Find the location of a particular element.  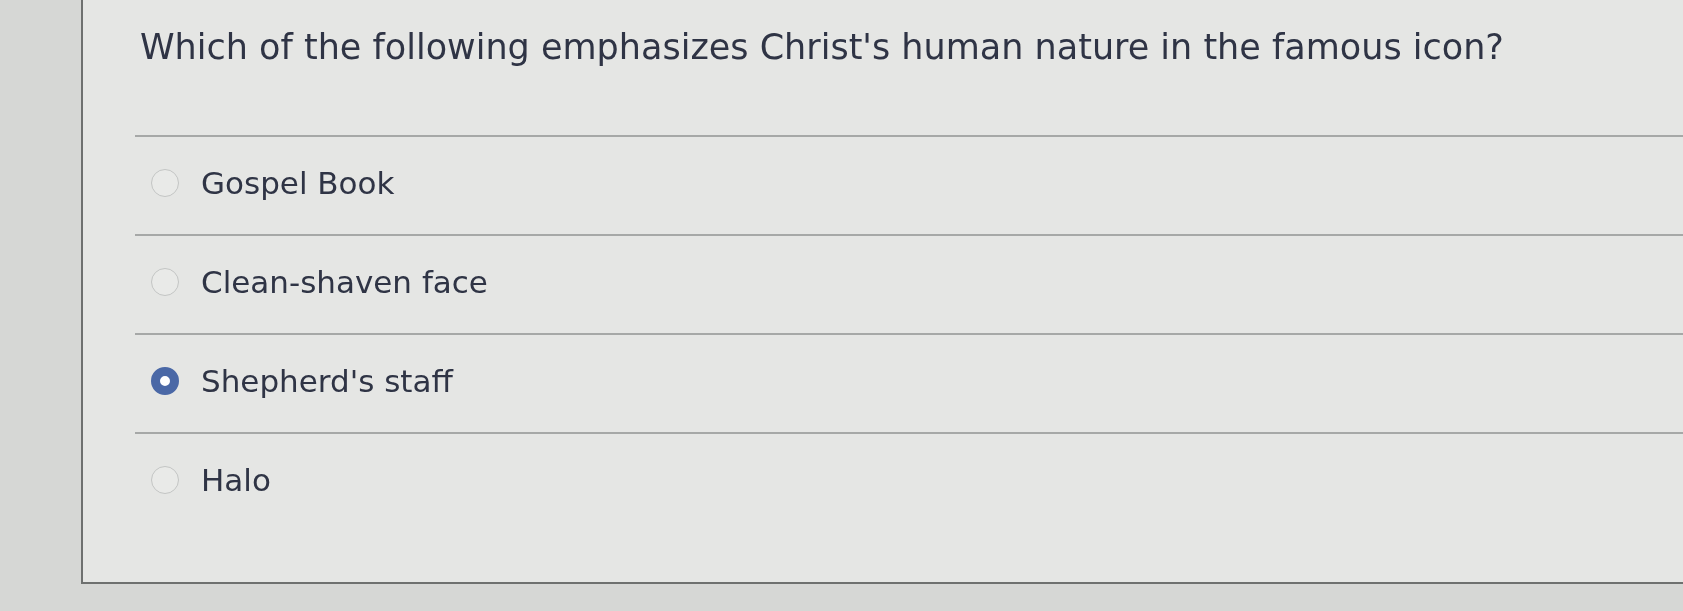

option-label: Shepherd's staff is located at coordinates (327, 380).